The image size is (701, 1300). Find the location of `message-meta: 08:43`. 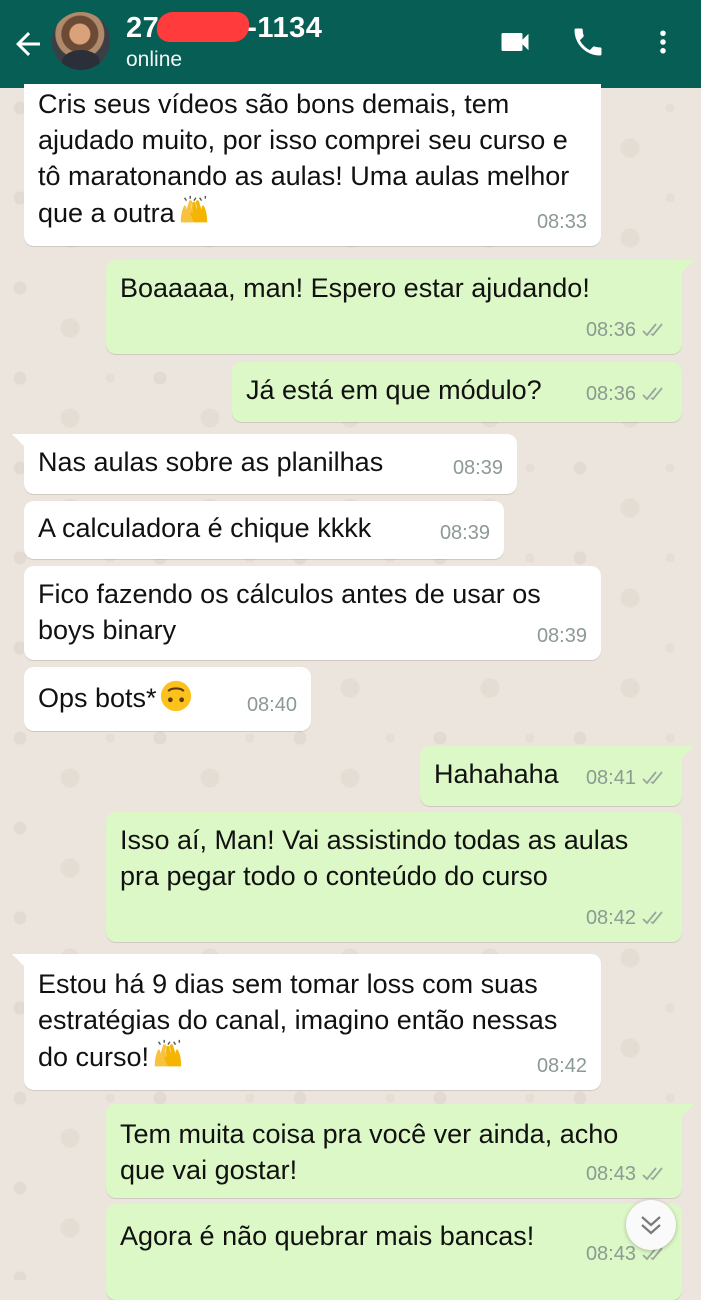

message-meta: 08:43 is located at coordinates (627, 1174).